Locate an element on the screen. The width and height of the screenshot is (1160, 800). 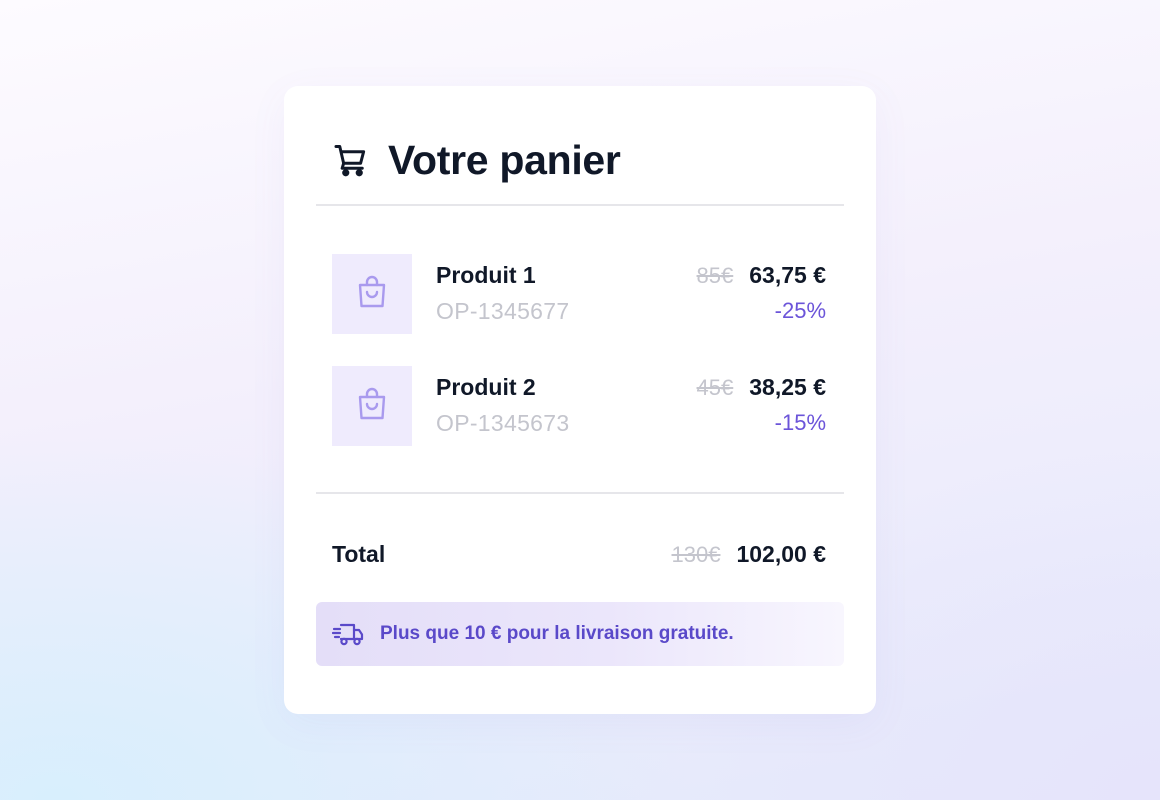
total-price: 102,00 € is located at coordinates (781, 554).